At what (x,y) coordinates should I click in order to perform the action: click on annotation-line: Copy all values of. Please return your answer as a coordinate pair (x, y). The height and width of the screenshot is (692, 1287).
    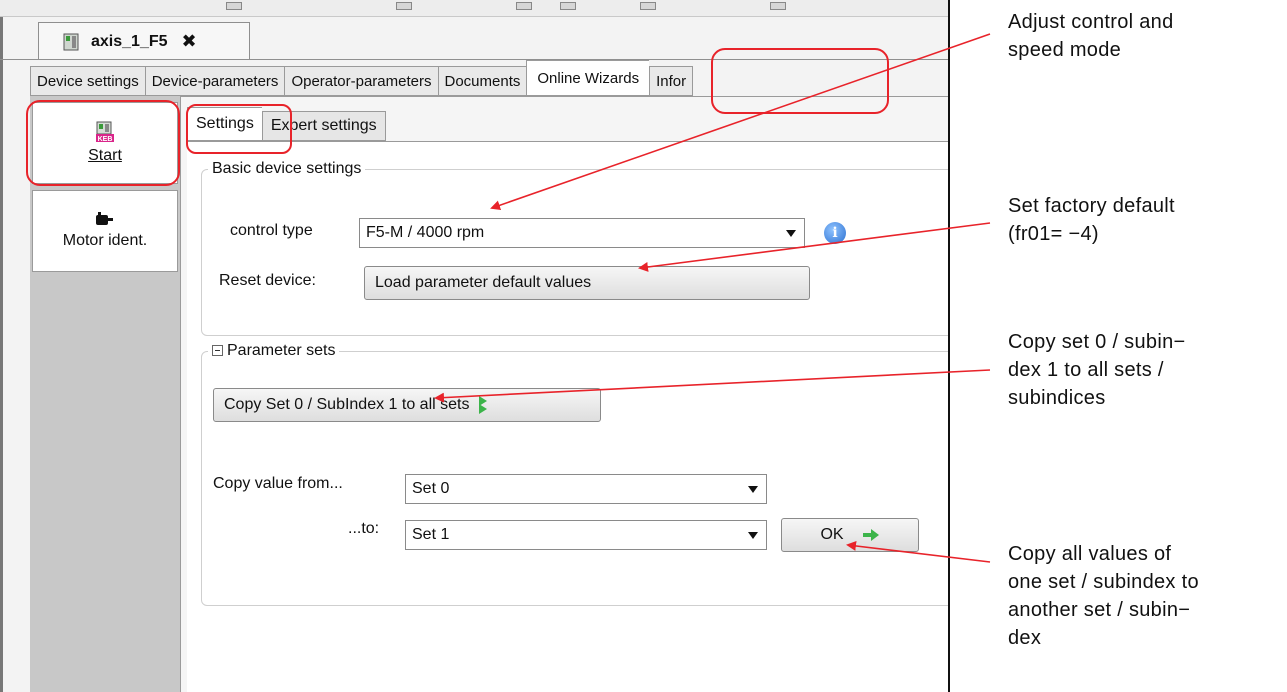
    Looking at the image, I should click on (1090, 554).